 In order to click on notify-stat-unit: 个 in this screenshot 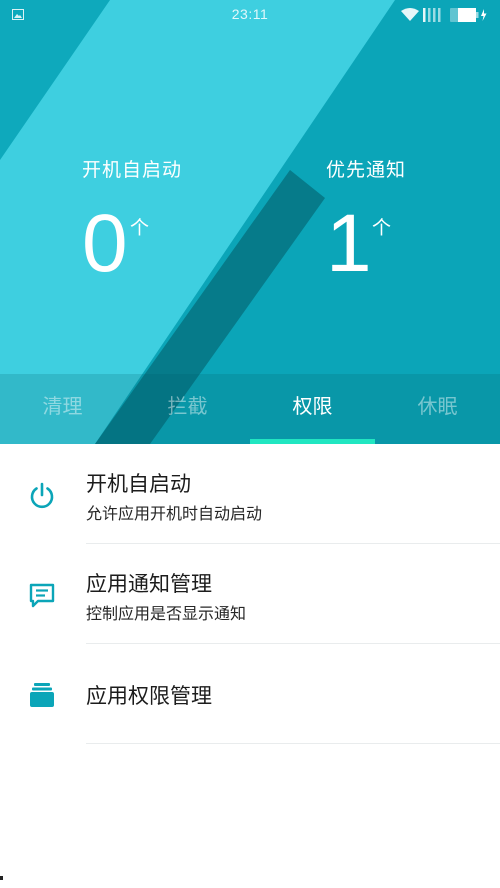, I will do `click(382, 228)`.